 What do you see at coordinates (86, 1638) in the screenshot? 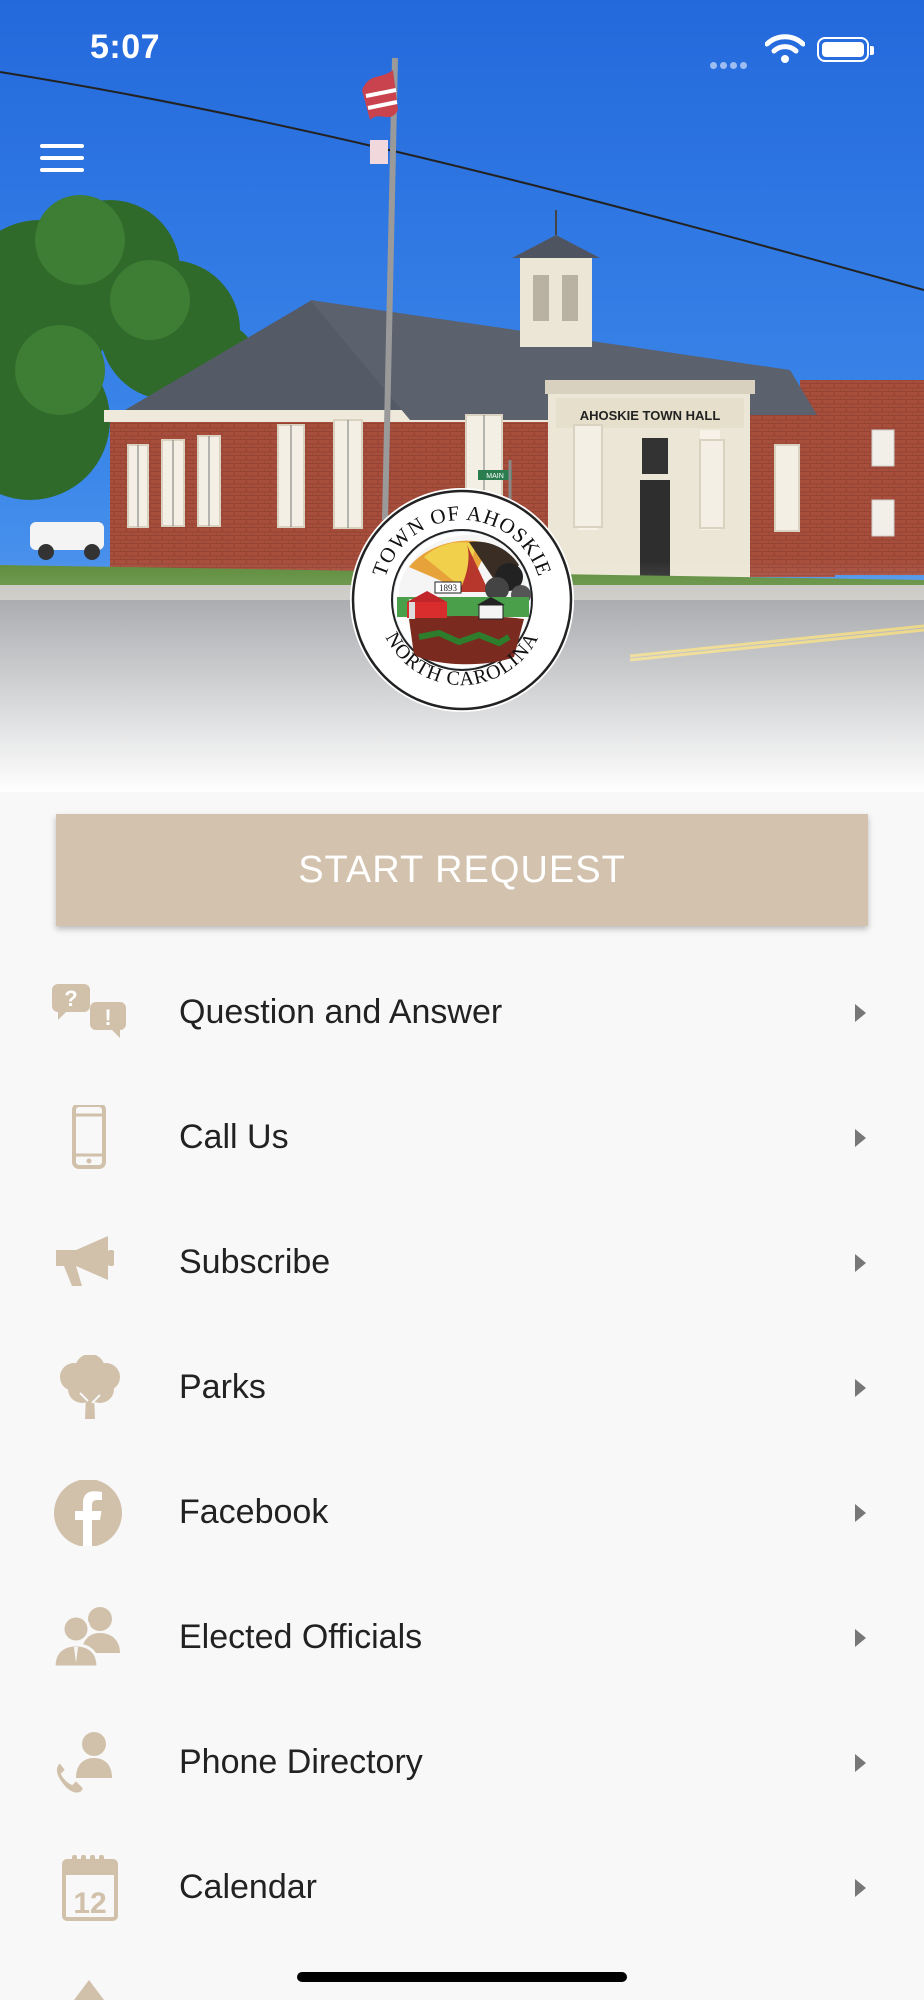
I see `officials-icon` at bounding box center [86, 1638].